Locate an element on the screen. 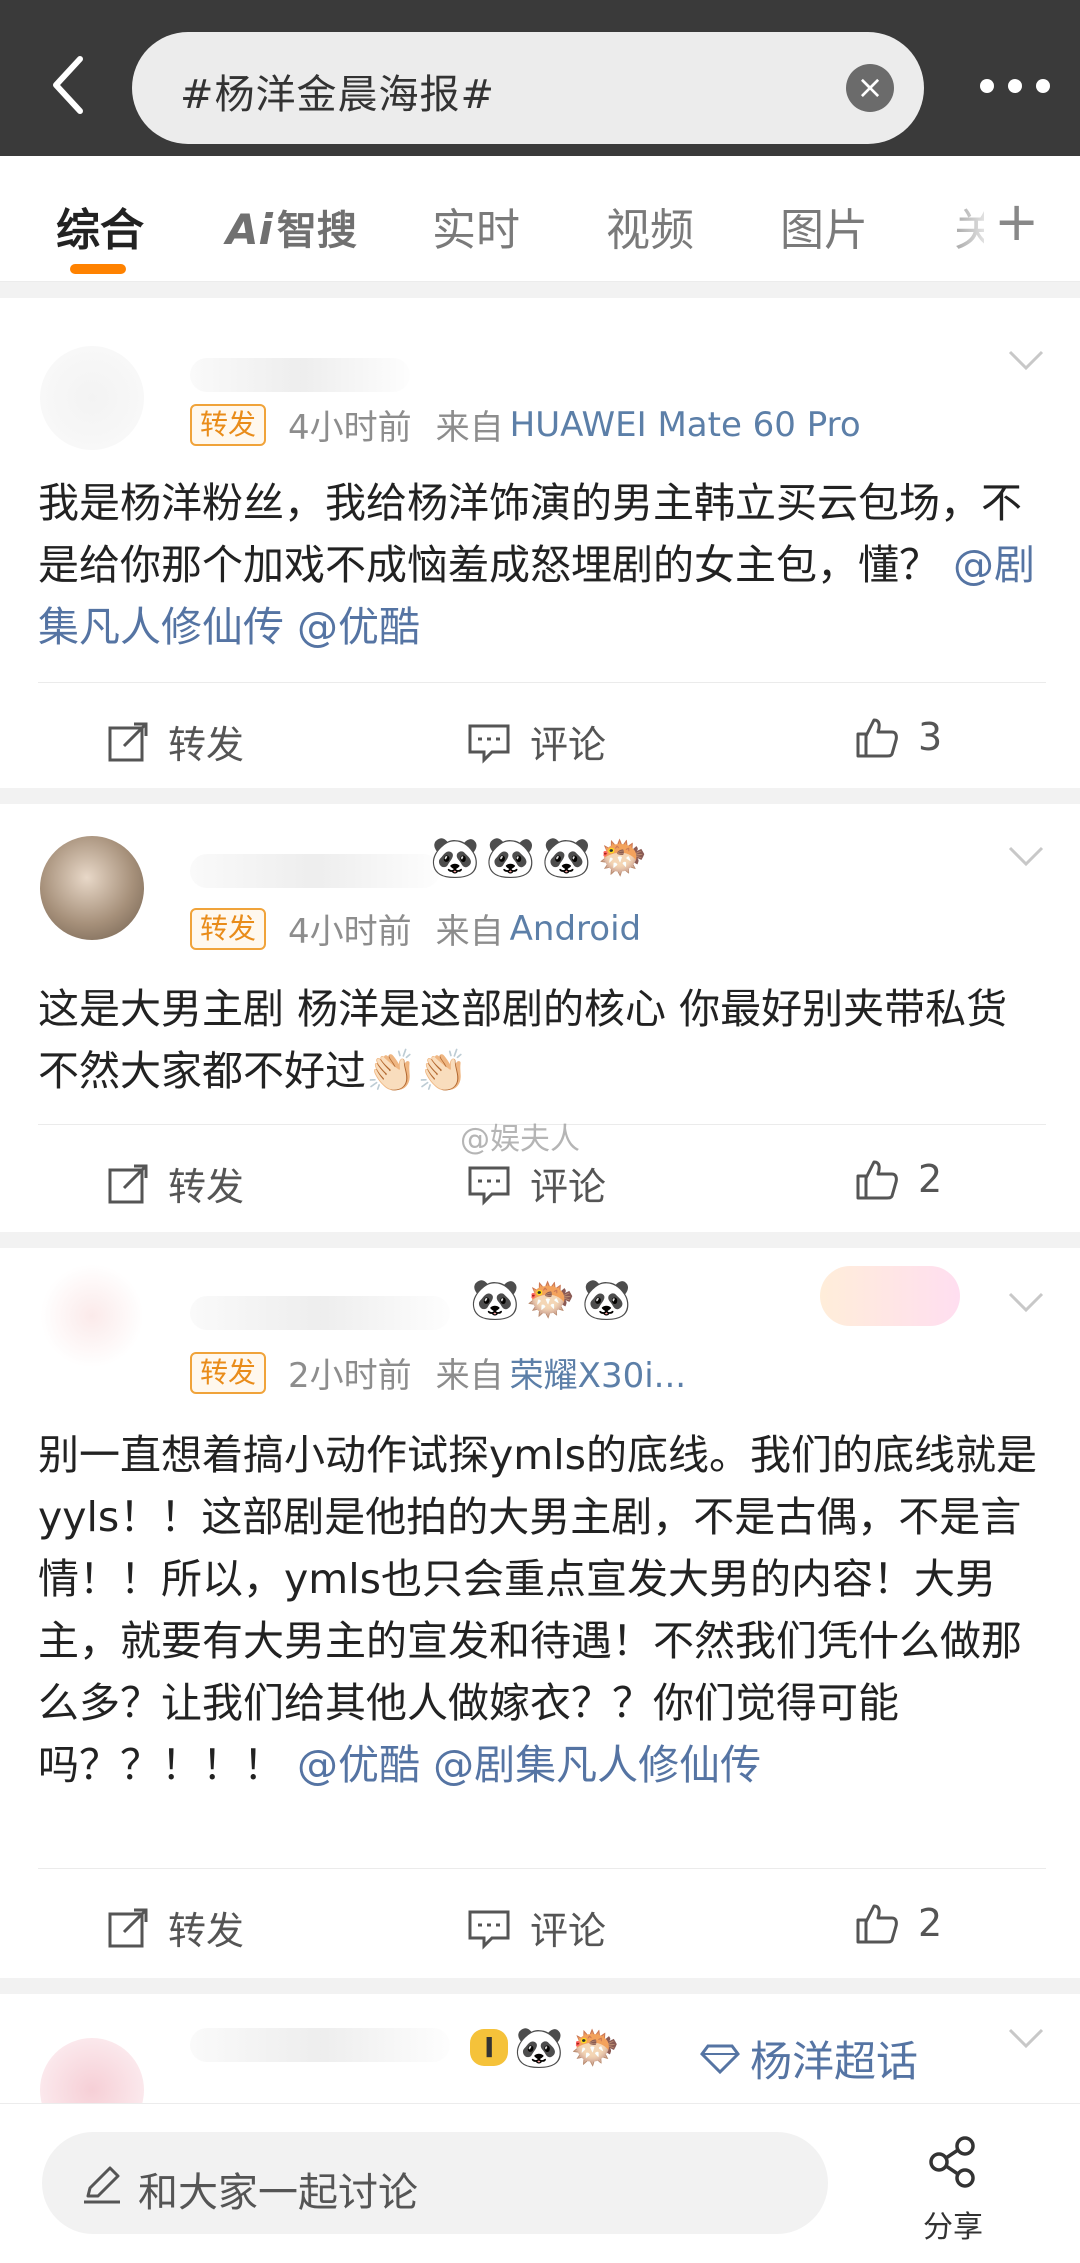 Image resolution: width=1080 pixels, height=2263 pixels. tab-comprehensive: 综合 is located at coordinates (100, 226).